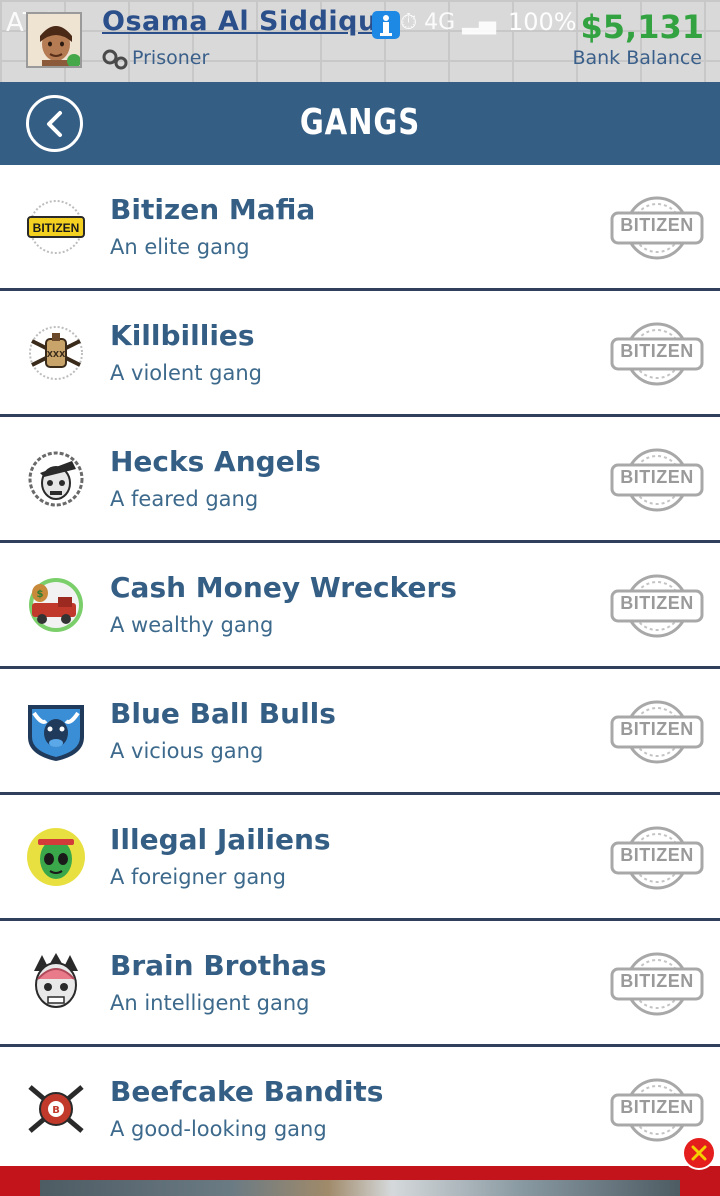 This screenshot has height=1196, width=720. What do you see at coordinates (182, 335) in the screenshot?
I see `gang-name: Killbillies` at bounding box center [182, 335].